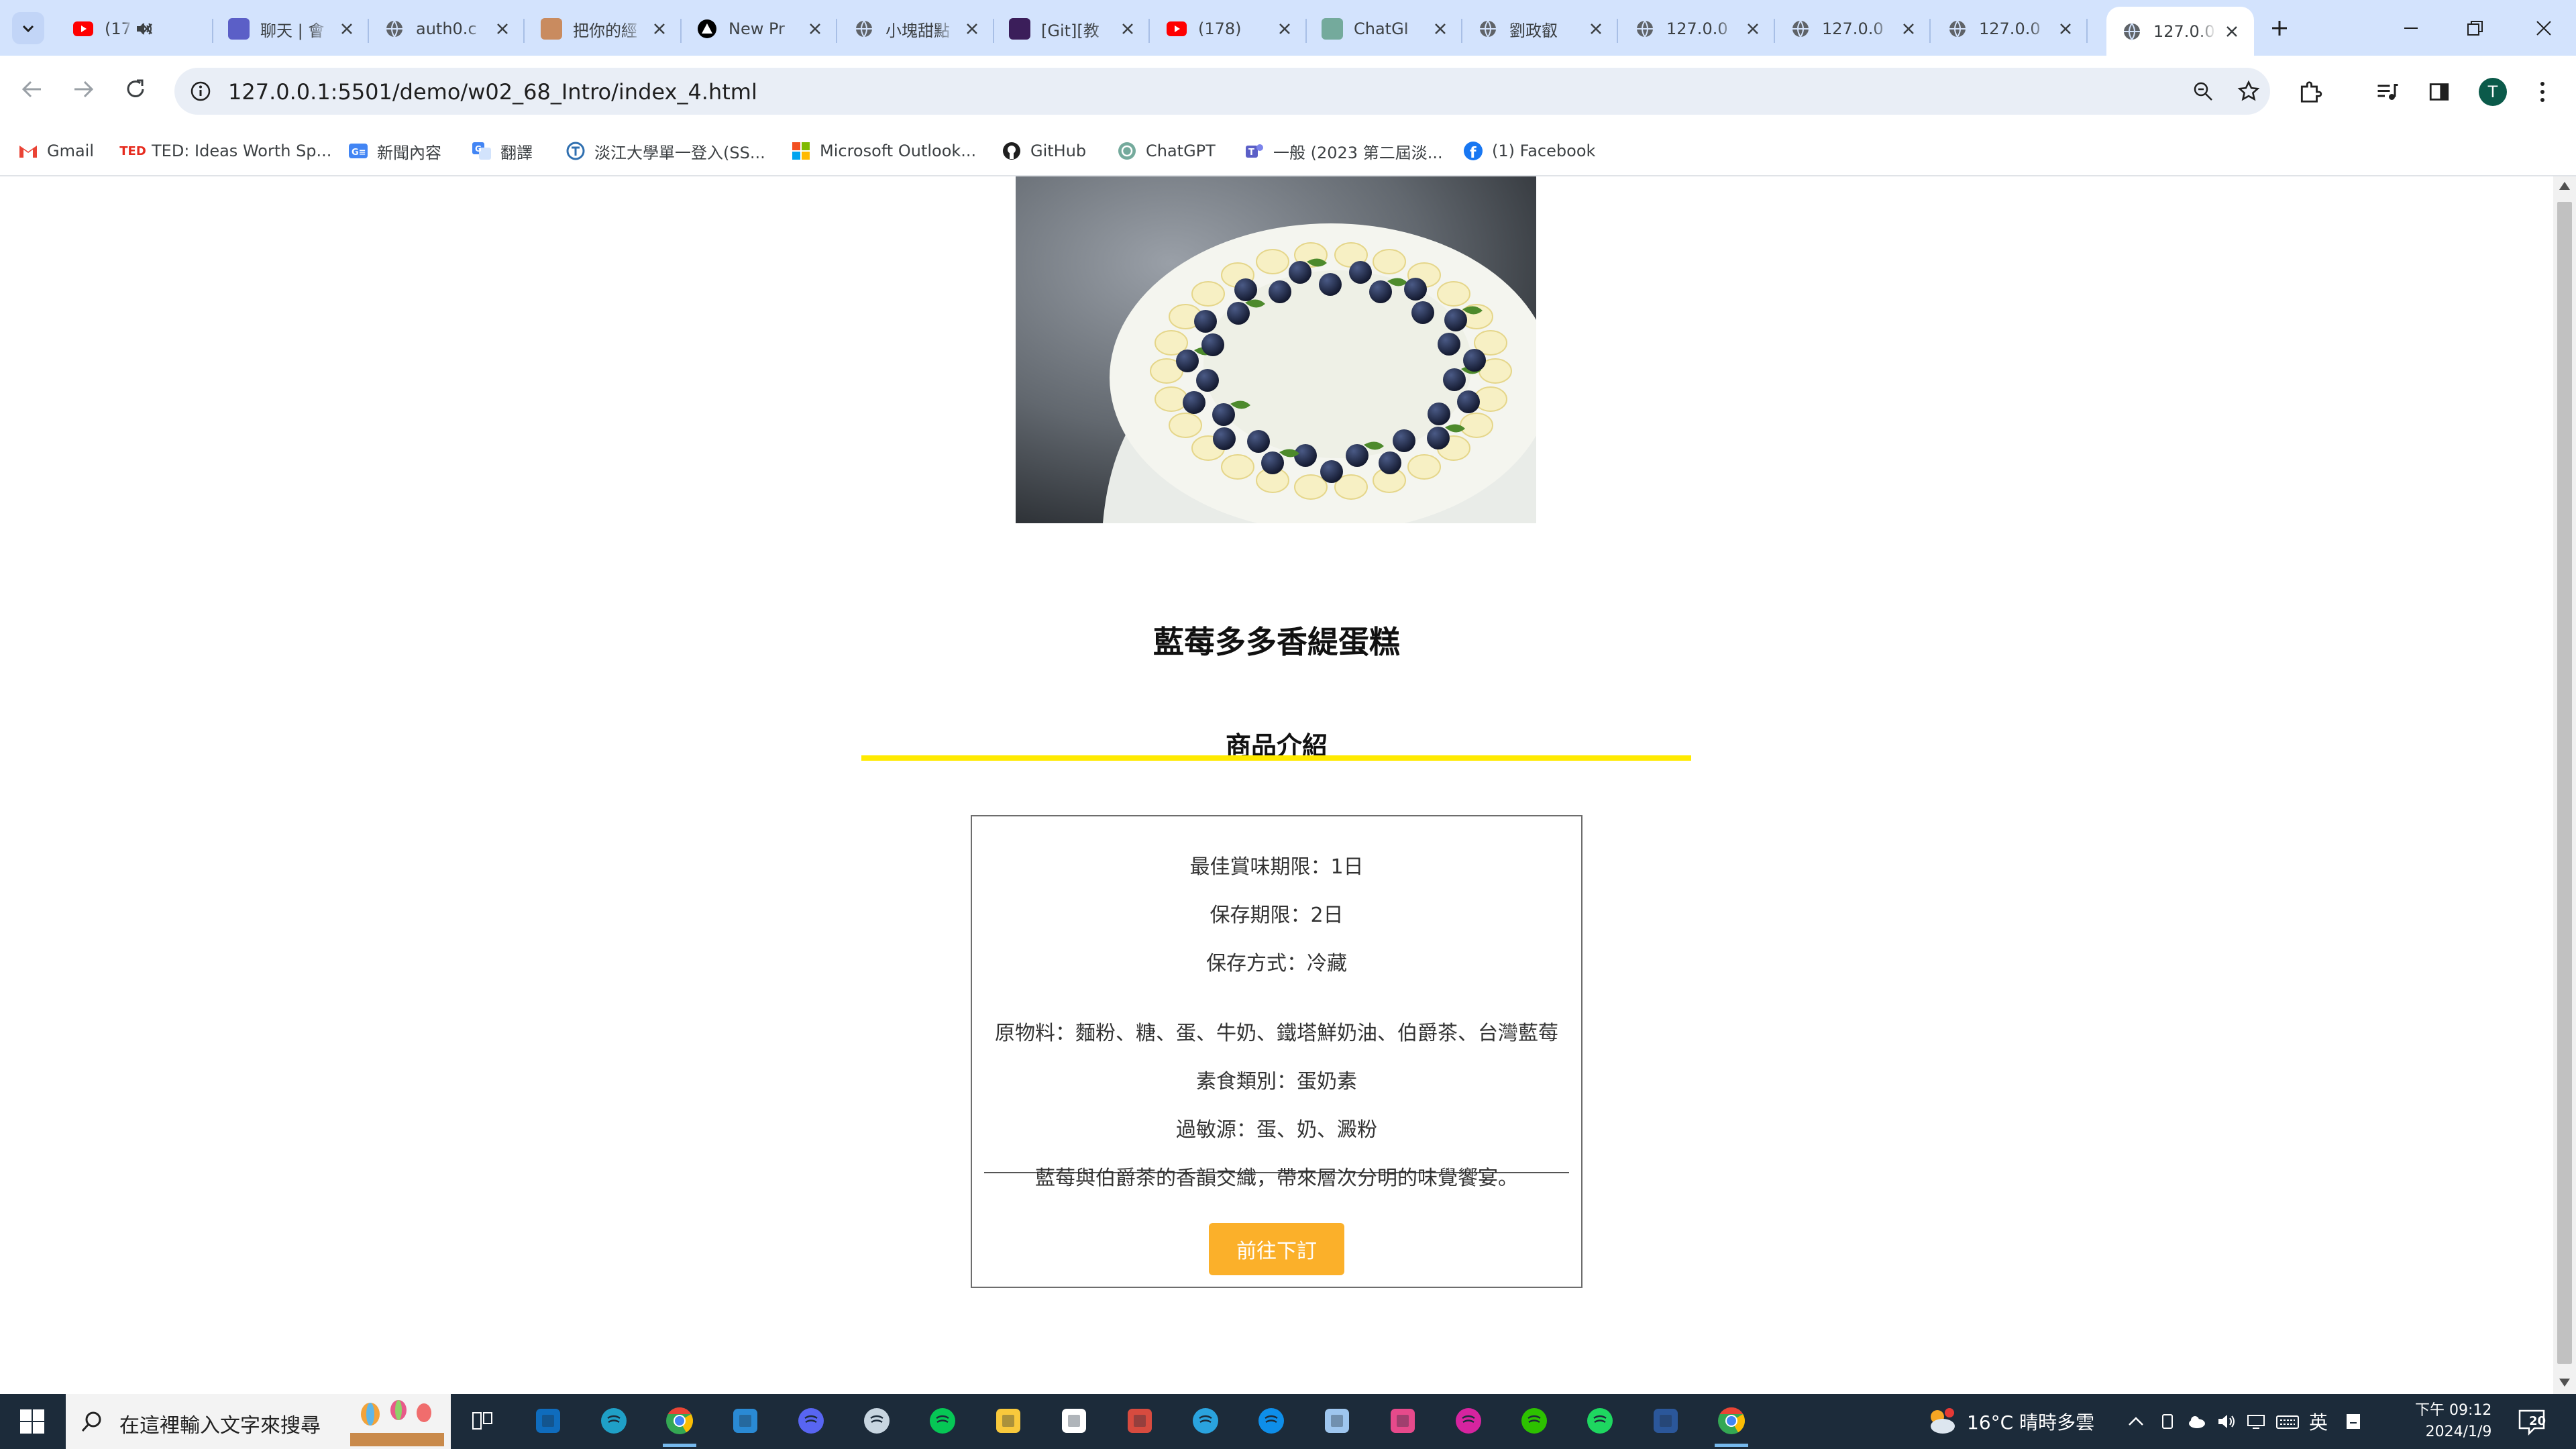 The width and height of the screenshot is (2576, 1449). What do you see at coordinates (135, 89) in the screenshot?
I see `reload-button` at bounding box center [135, 89].